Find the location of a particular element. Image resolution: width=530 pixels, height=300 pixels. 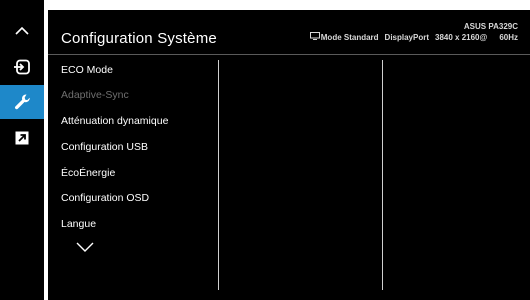

rail-shortcut-button is located at coordinates (22, 138).